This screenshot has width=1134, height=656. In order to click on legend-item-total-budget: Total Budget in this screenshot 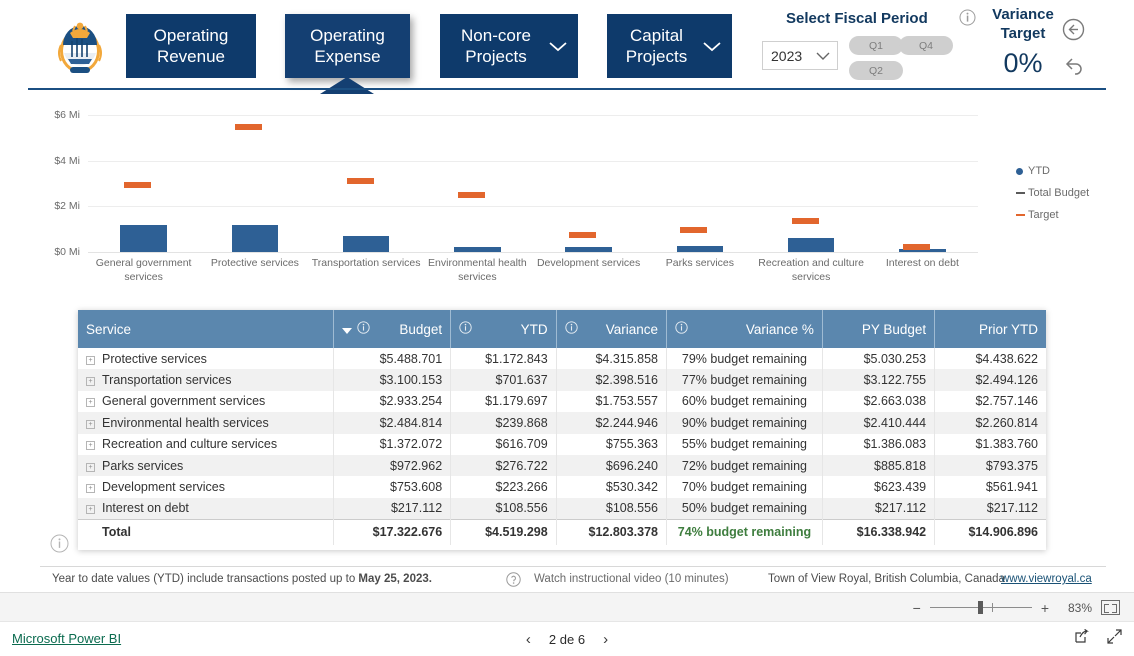, I will do `click(1052, 193)`.